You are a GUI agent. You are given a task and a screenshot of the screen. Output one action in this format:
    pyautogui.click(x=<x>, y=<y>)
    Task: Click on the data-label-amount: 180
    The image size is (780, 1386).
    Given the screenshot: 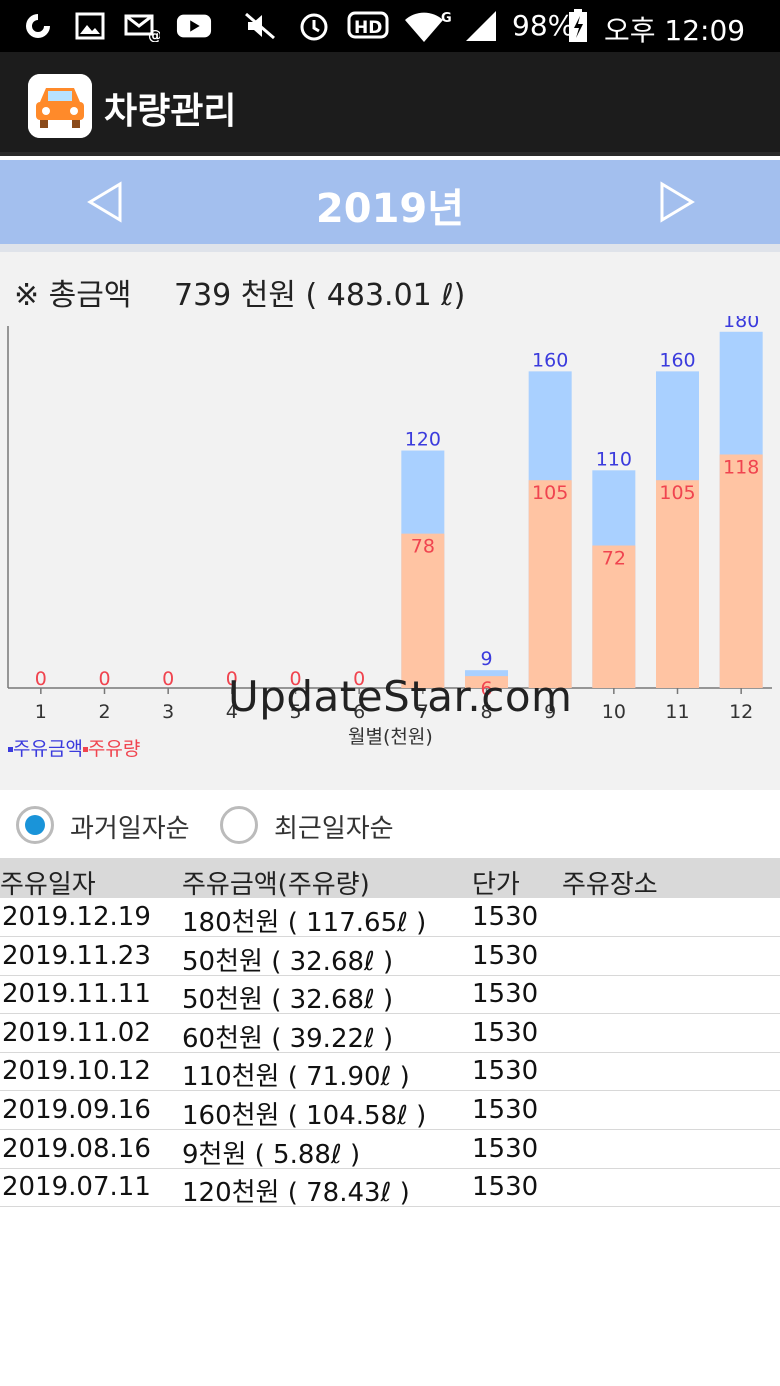 What is the action you would take?
    pyautogui.click(x=741, y=324)
    